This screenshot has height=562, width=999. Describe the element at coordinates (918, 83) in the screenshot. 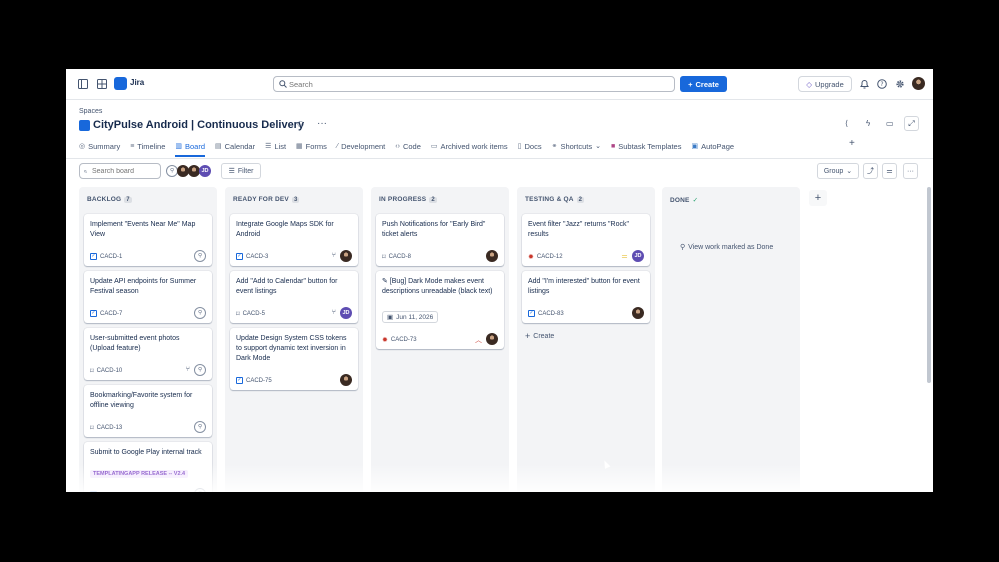

I see `user-avatar` at that location.